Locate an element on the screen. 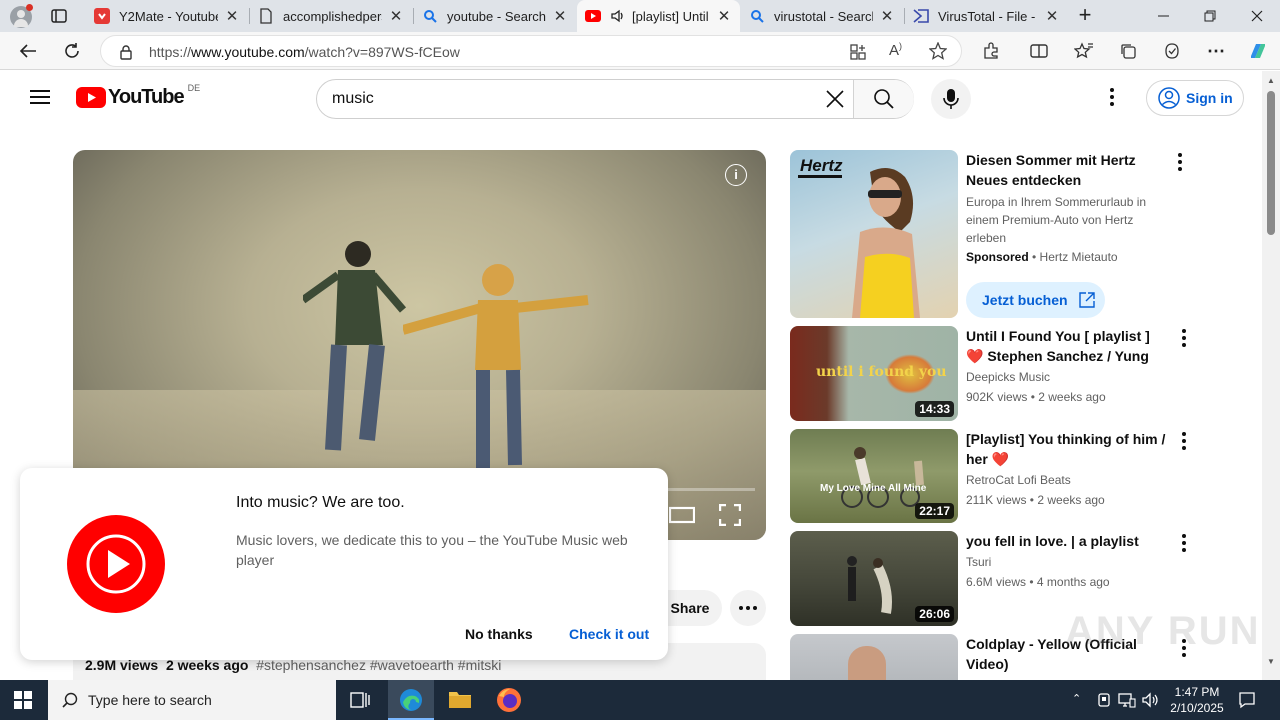 The image size is (1280, 720). minimize-icon is located at coordinates (1164, 16).